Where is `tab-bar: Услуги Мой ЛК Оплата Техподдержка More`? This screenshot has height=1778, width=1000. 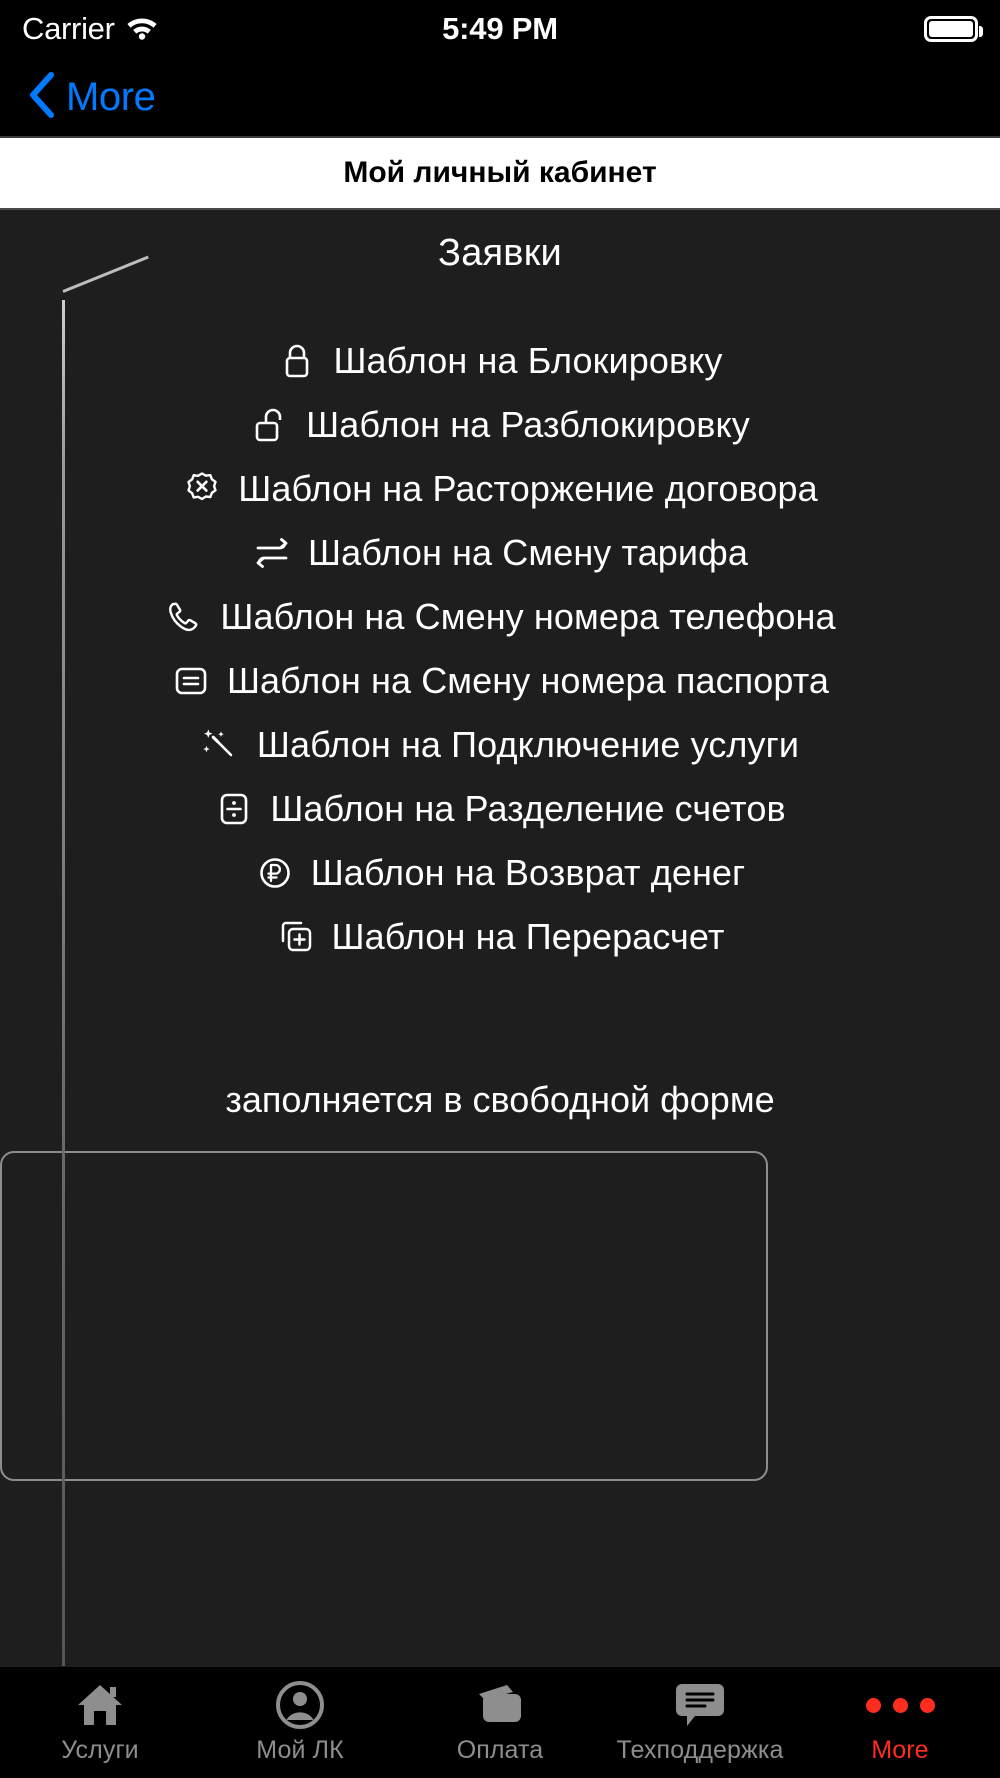
tab-bar: Услуги Мой ЛК Оплата Техподдержка More is located at coordinates (500, 1722).